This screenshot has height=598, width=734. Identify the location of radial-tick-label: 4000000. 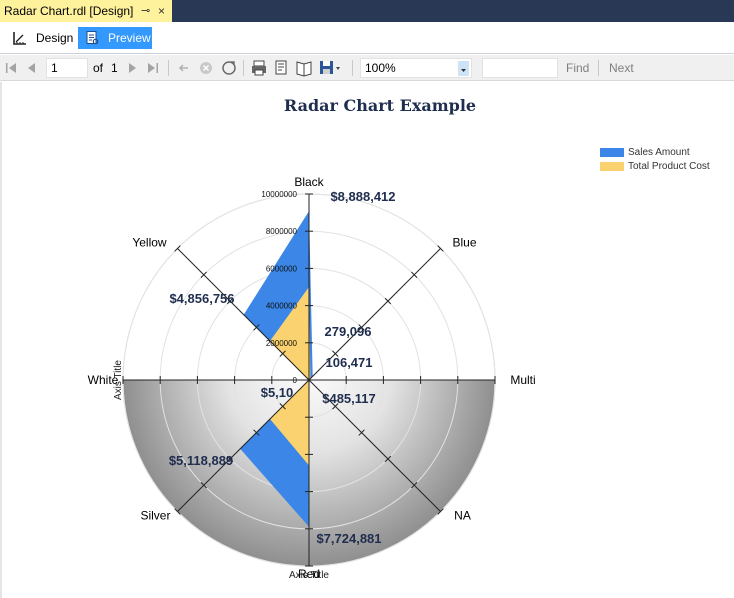
(282, 306).